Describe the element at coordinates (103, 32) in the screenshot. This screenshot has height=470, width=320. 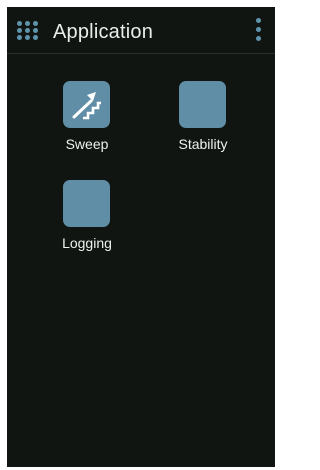
I see `page-title: Application` at that location.